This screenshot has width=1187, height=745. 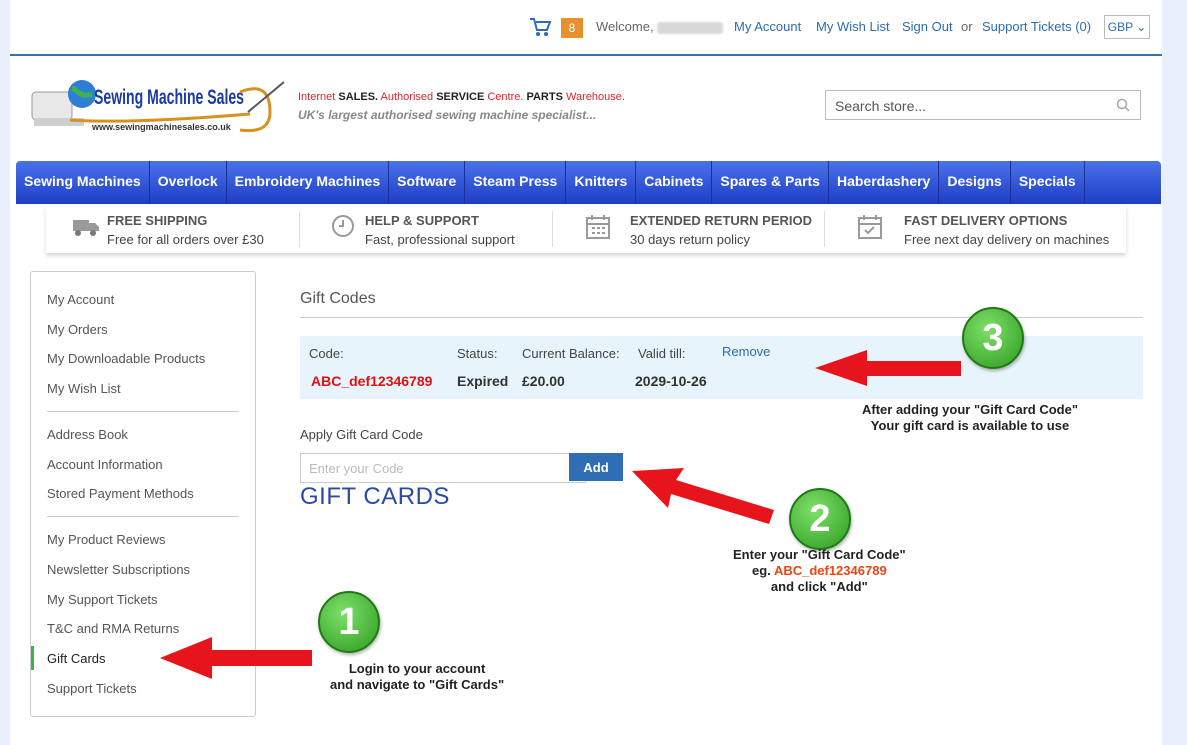 What do you see at coordinates (540, 27) in the screenshot?
I see `cart-icon` at bounding box center [540, 27].